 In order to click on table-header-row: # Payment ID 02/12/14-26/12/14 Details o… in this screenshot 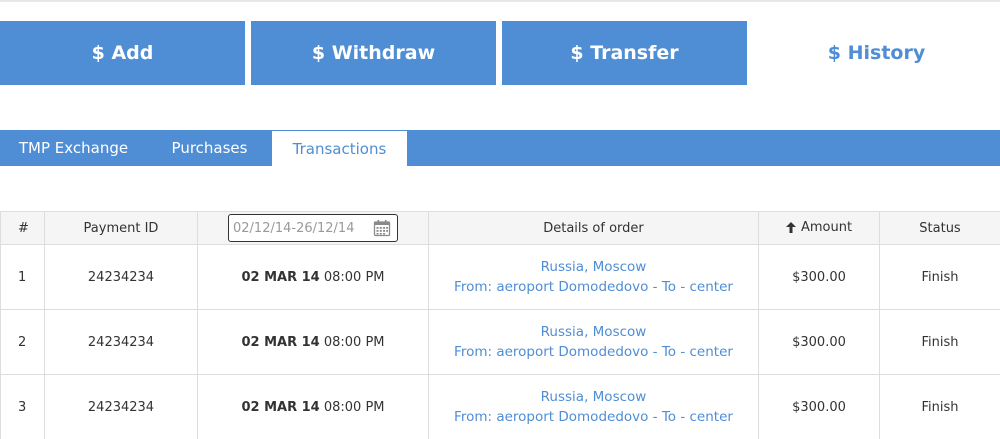, I will do `click(500, 228)`.